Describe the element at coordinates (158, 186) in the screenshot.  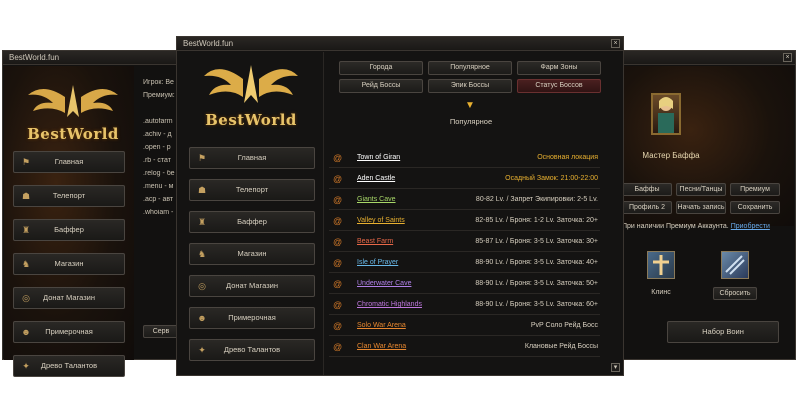
I see `side-line: .menu - м` at that location.